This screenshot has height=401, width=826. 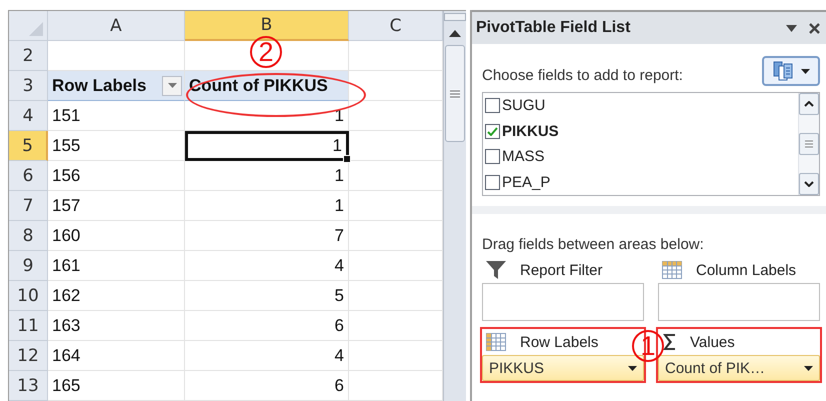 I want to click on sigma-icon, so click(x=669, y=342).